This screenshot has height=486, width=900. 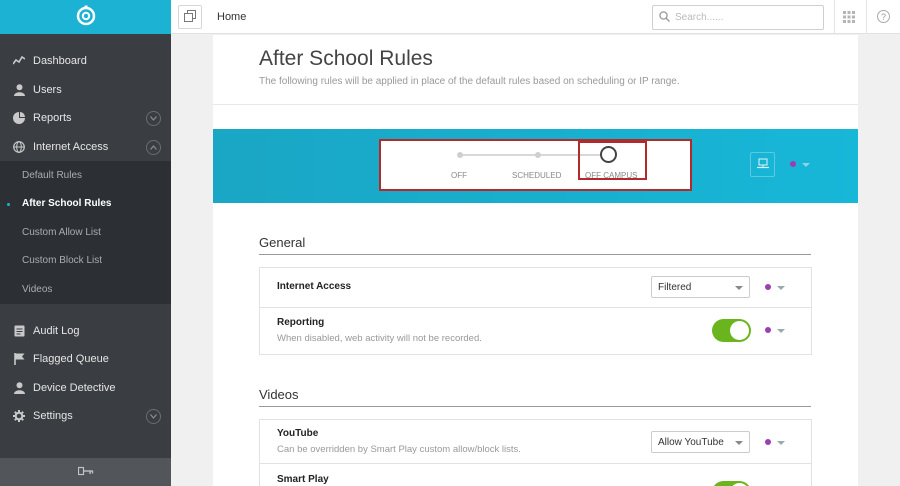 I want to click on setting-label: YouTube, so click(x=298, y=433).